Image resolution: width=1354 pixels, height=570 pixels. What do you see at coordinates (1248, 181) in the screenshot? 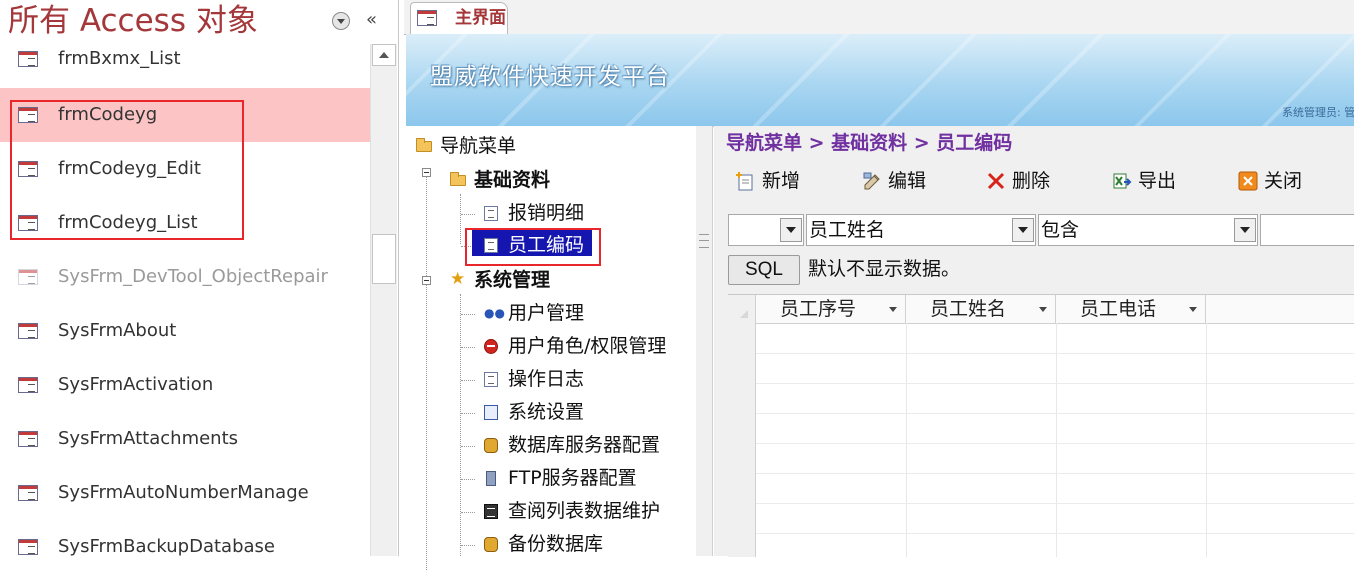
I see `close-icon` at bounding box center [1248, 181].